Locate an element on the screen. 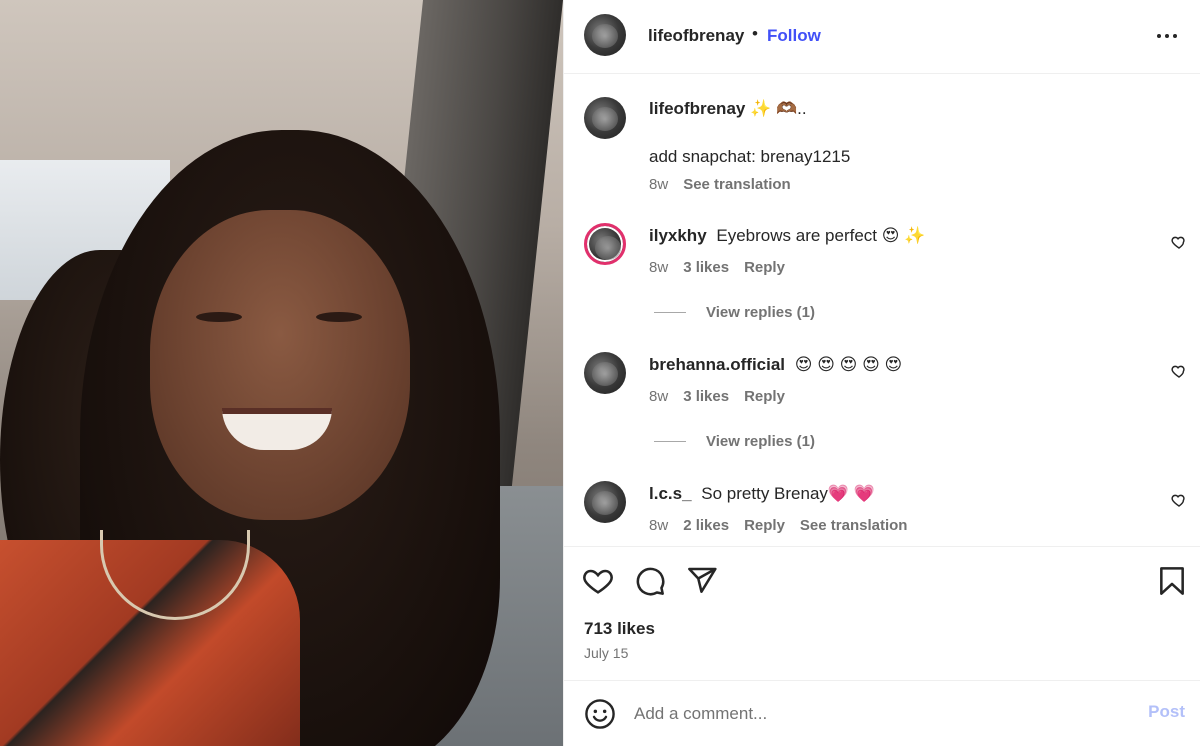  follow-button: Follow is located at coordinates (794, 36).